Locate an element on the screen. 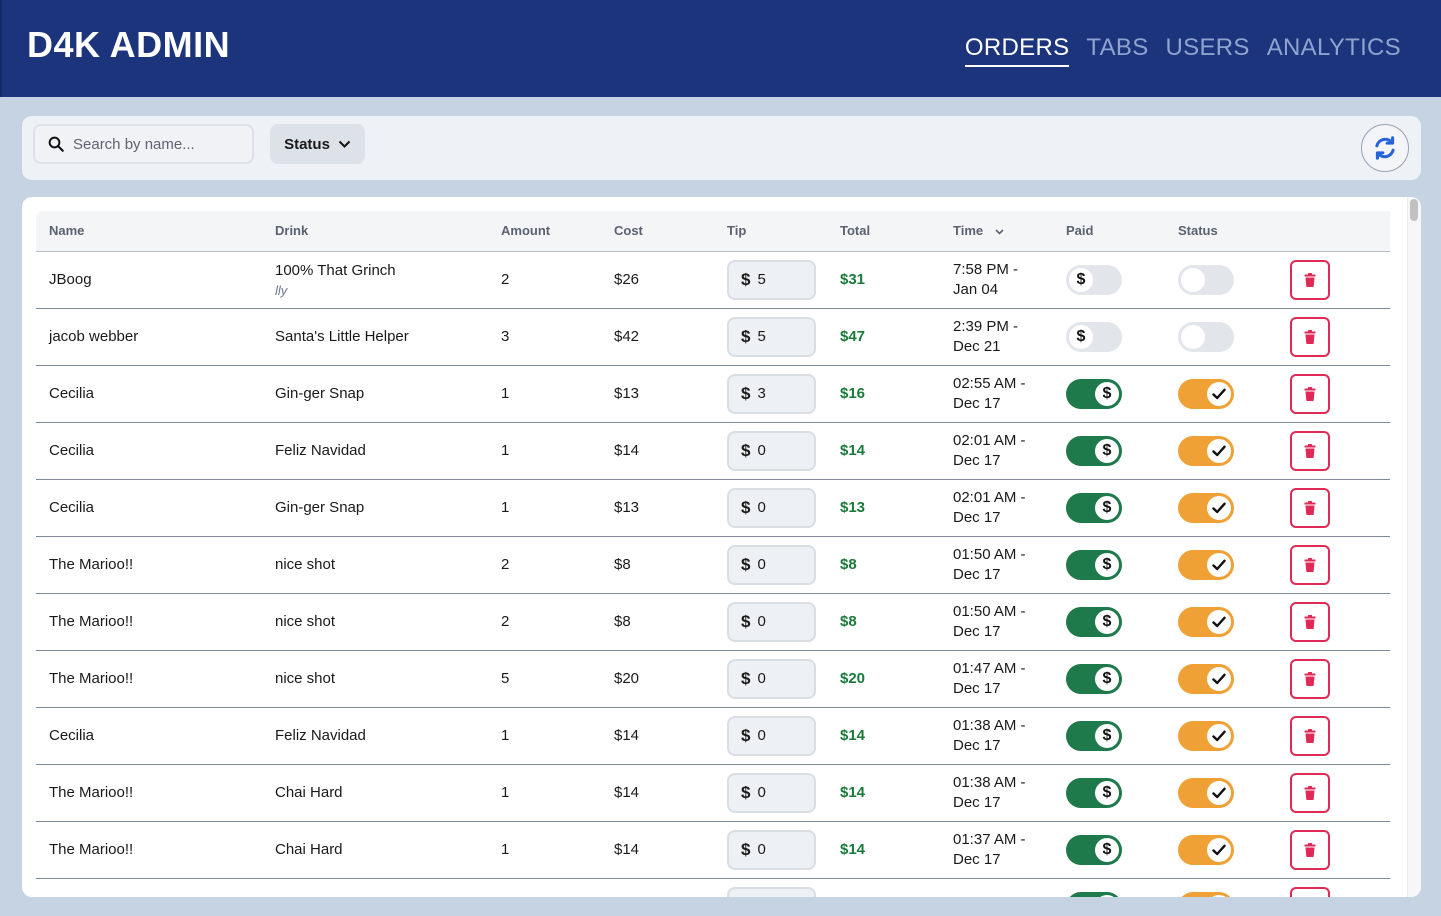  tip-input: $ is located at coordinates (771, 892).